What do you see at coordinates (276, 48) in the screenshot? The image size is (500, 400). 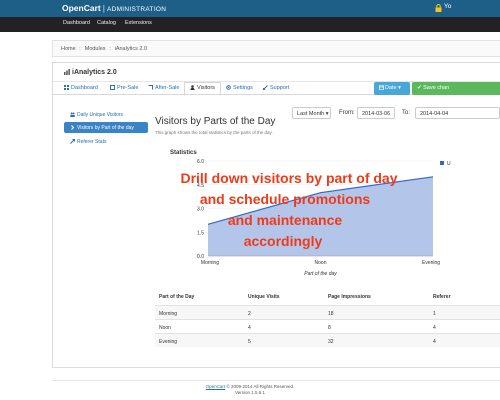 I see `breadcrumb: Home:: Modules:: iAnalytics 2.0` at bounding box center [276, 48].